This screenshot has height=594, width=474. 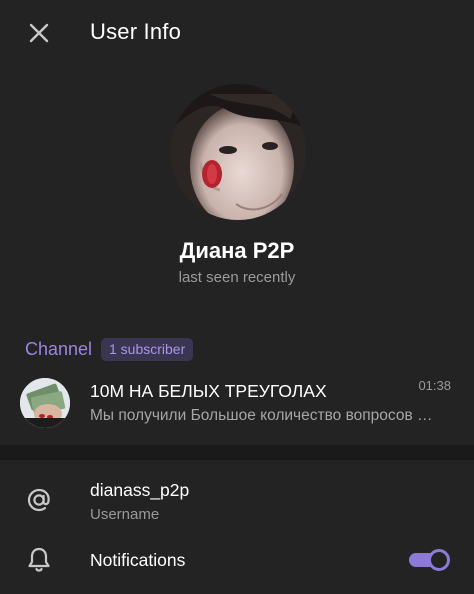 I want to click on channel-photo, so click(x=45, y=403).